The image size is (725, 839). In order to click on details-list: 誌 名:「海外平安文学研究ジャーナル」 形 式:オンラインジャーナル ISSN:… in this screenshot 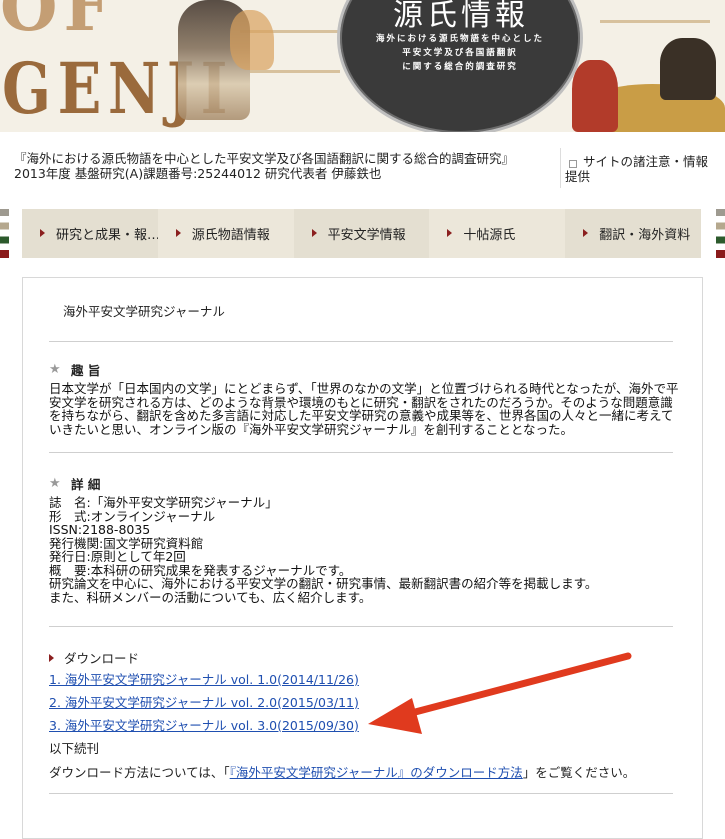, I will do `click(365, 550)`.